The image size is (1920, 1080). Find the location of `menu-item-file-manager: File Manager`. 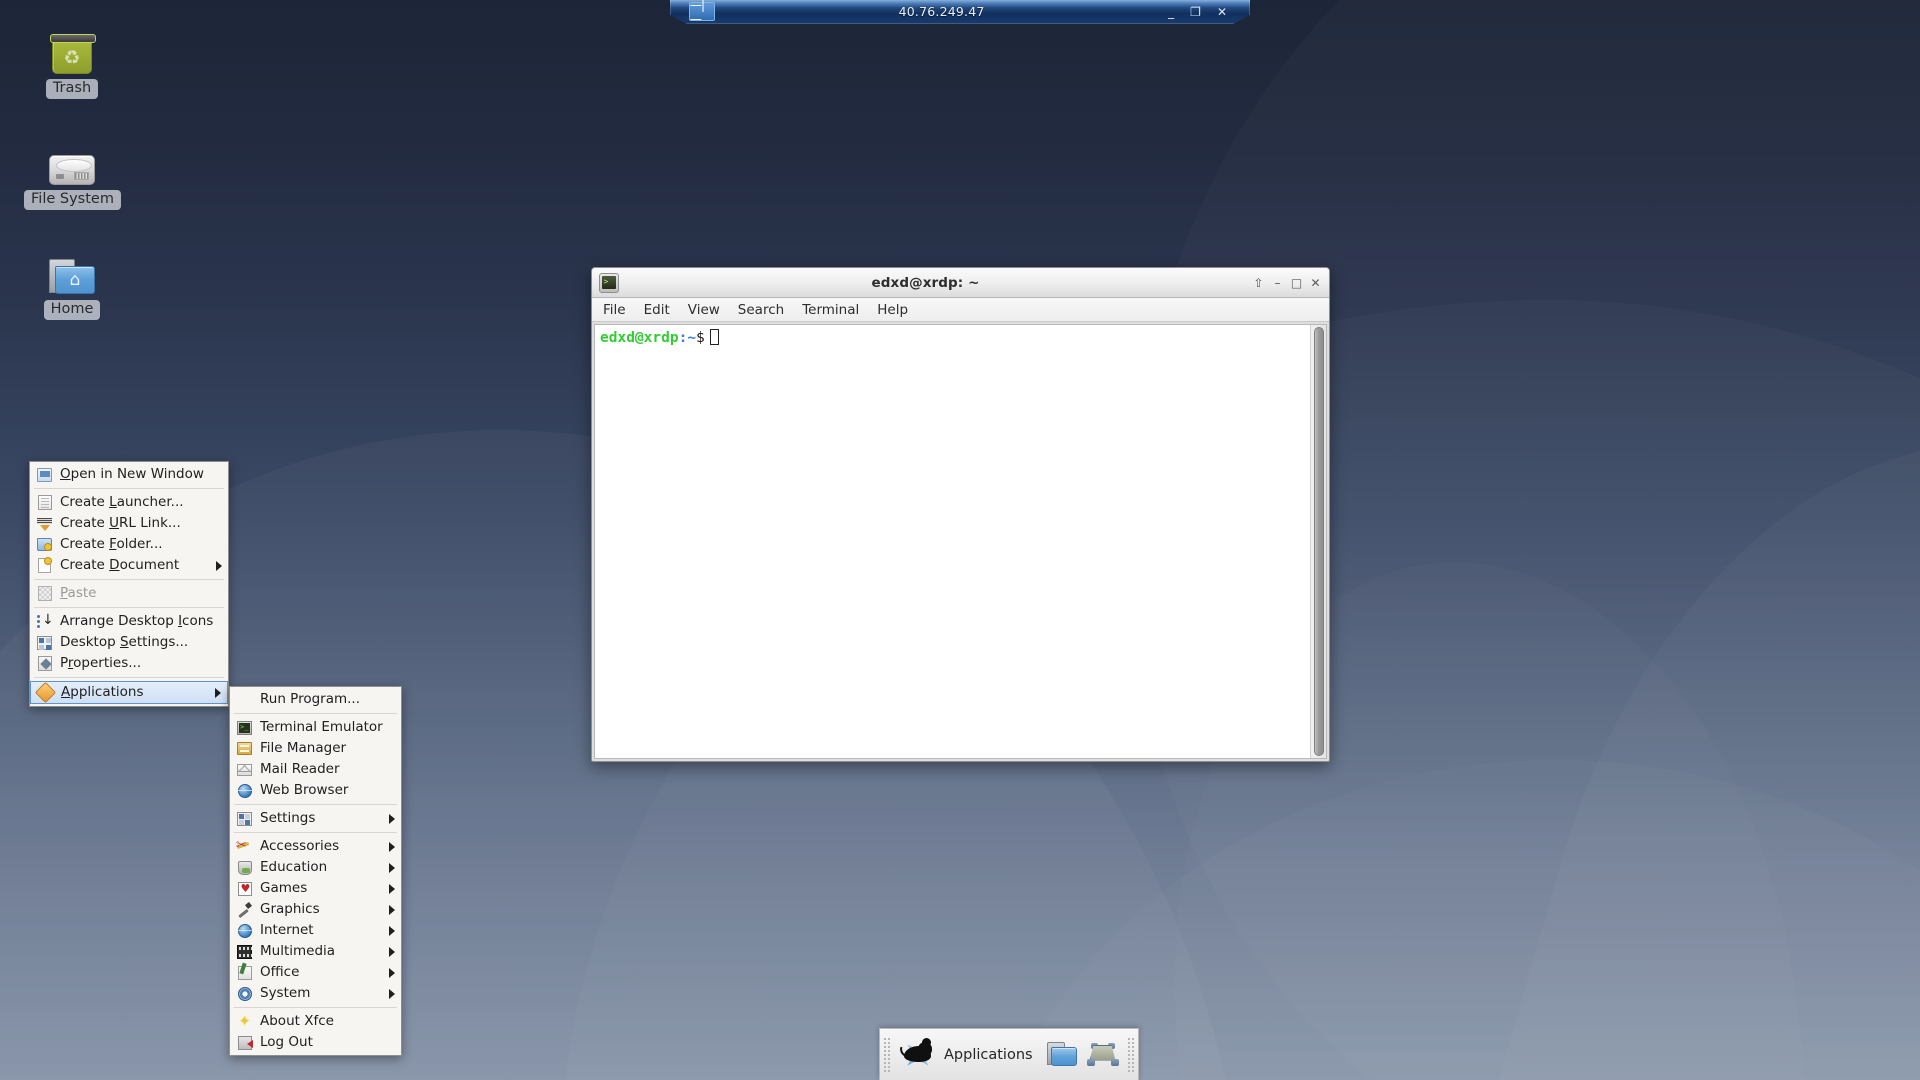

menu-item-file-manager: File Manager is located at coordinates (315, 748).